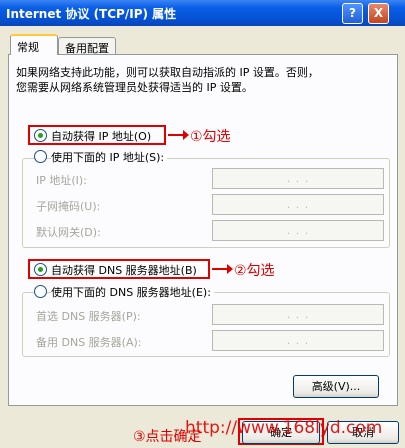 This screenshot has height=448, width=405. I want to click on default-gateway-label: 默认网关(D):, so click(68, 232).